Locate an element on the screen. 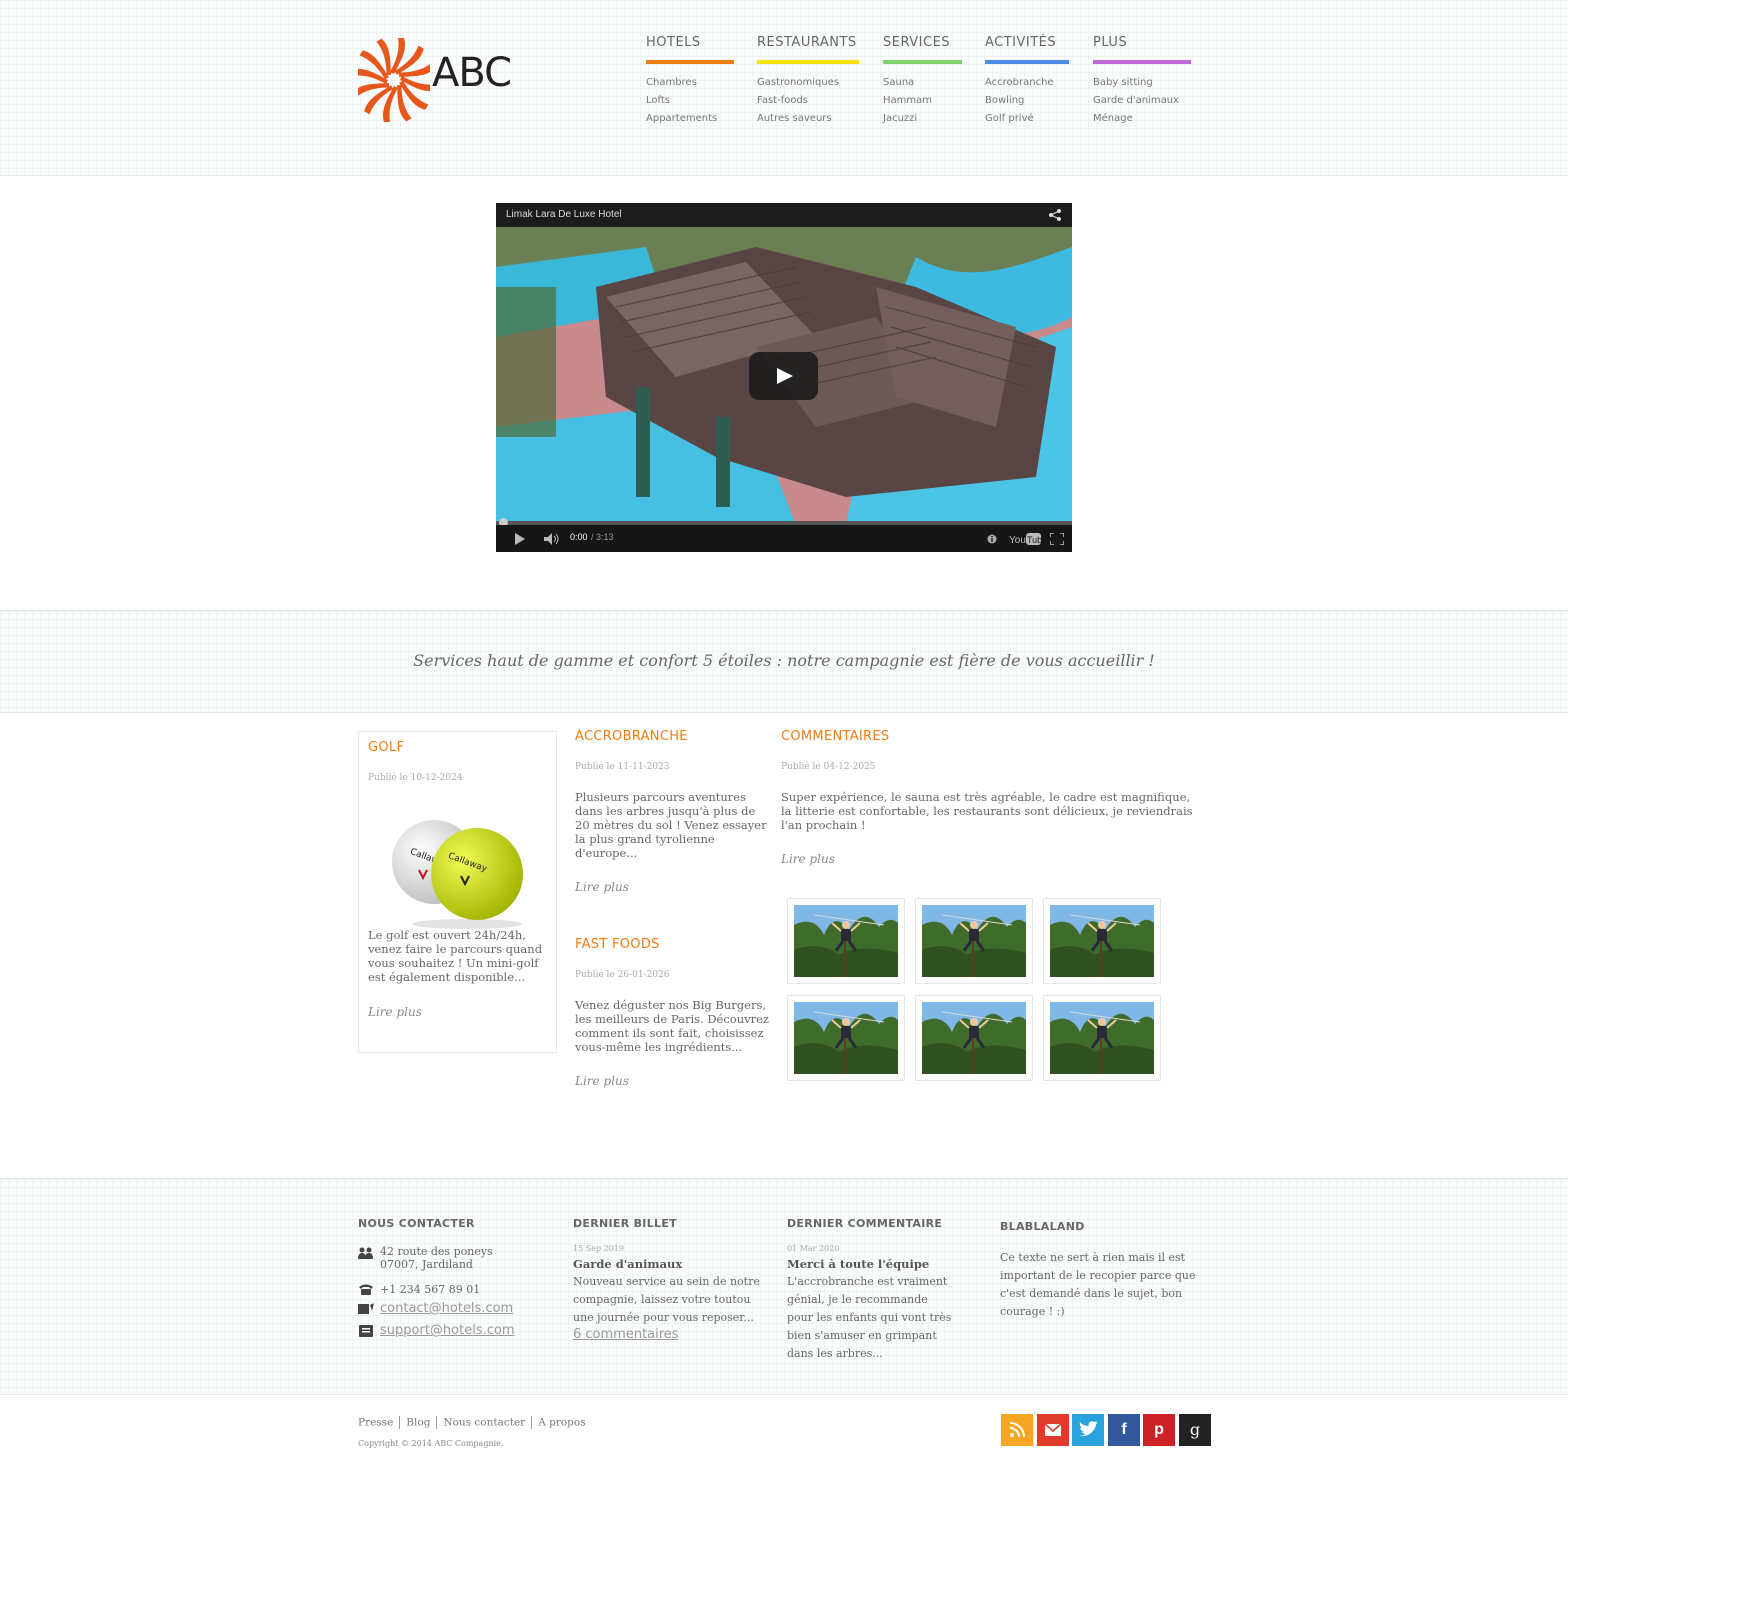 This screenshot has width=1748, height=1624. google-icon: g is located at coordinates (1195, 1430).